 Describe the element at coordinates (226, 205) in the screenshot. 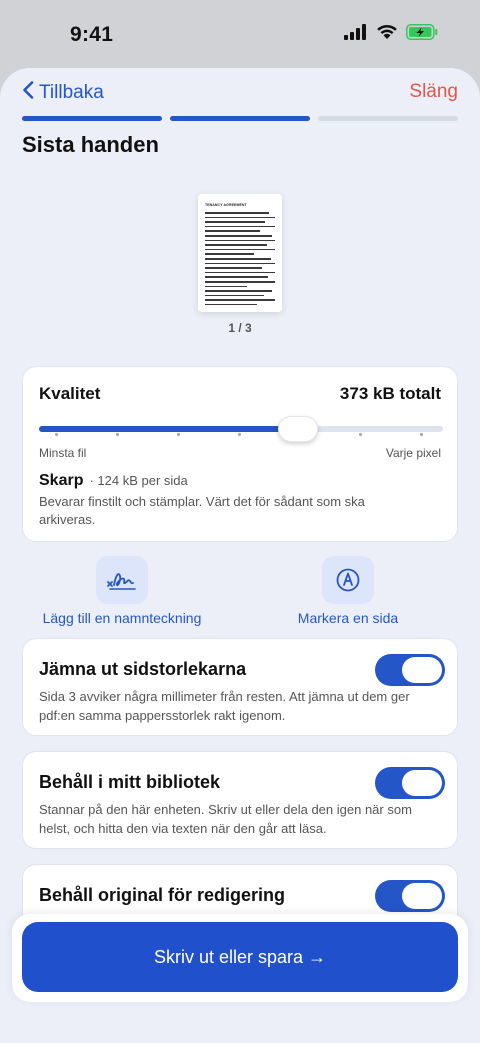

I see `thumbnail-heading: TENANCY AGREEMENT` at that location.